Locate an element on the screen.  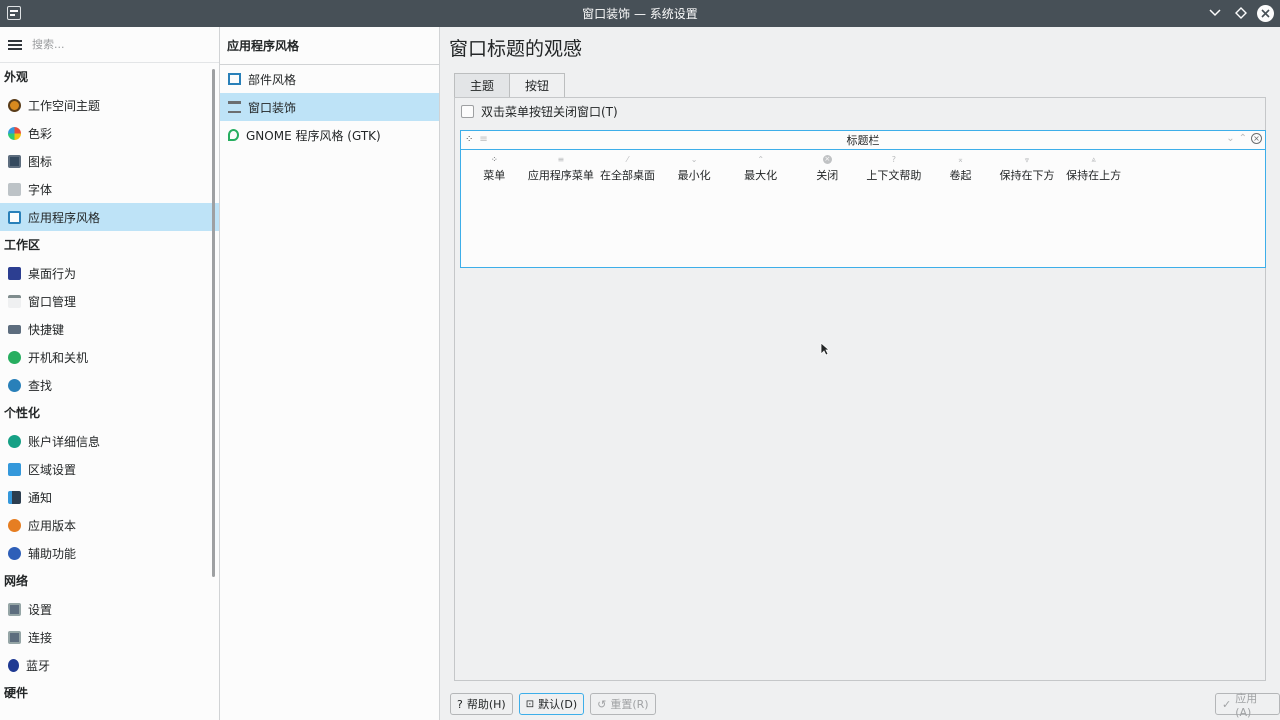
category-workspace: 工作区 is located at coordinates (22, 245).